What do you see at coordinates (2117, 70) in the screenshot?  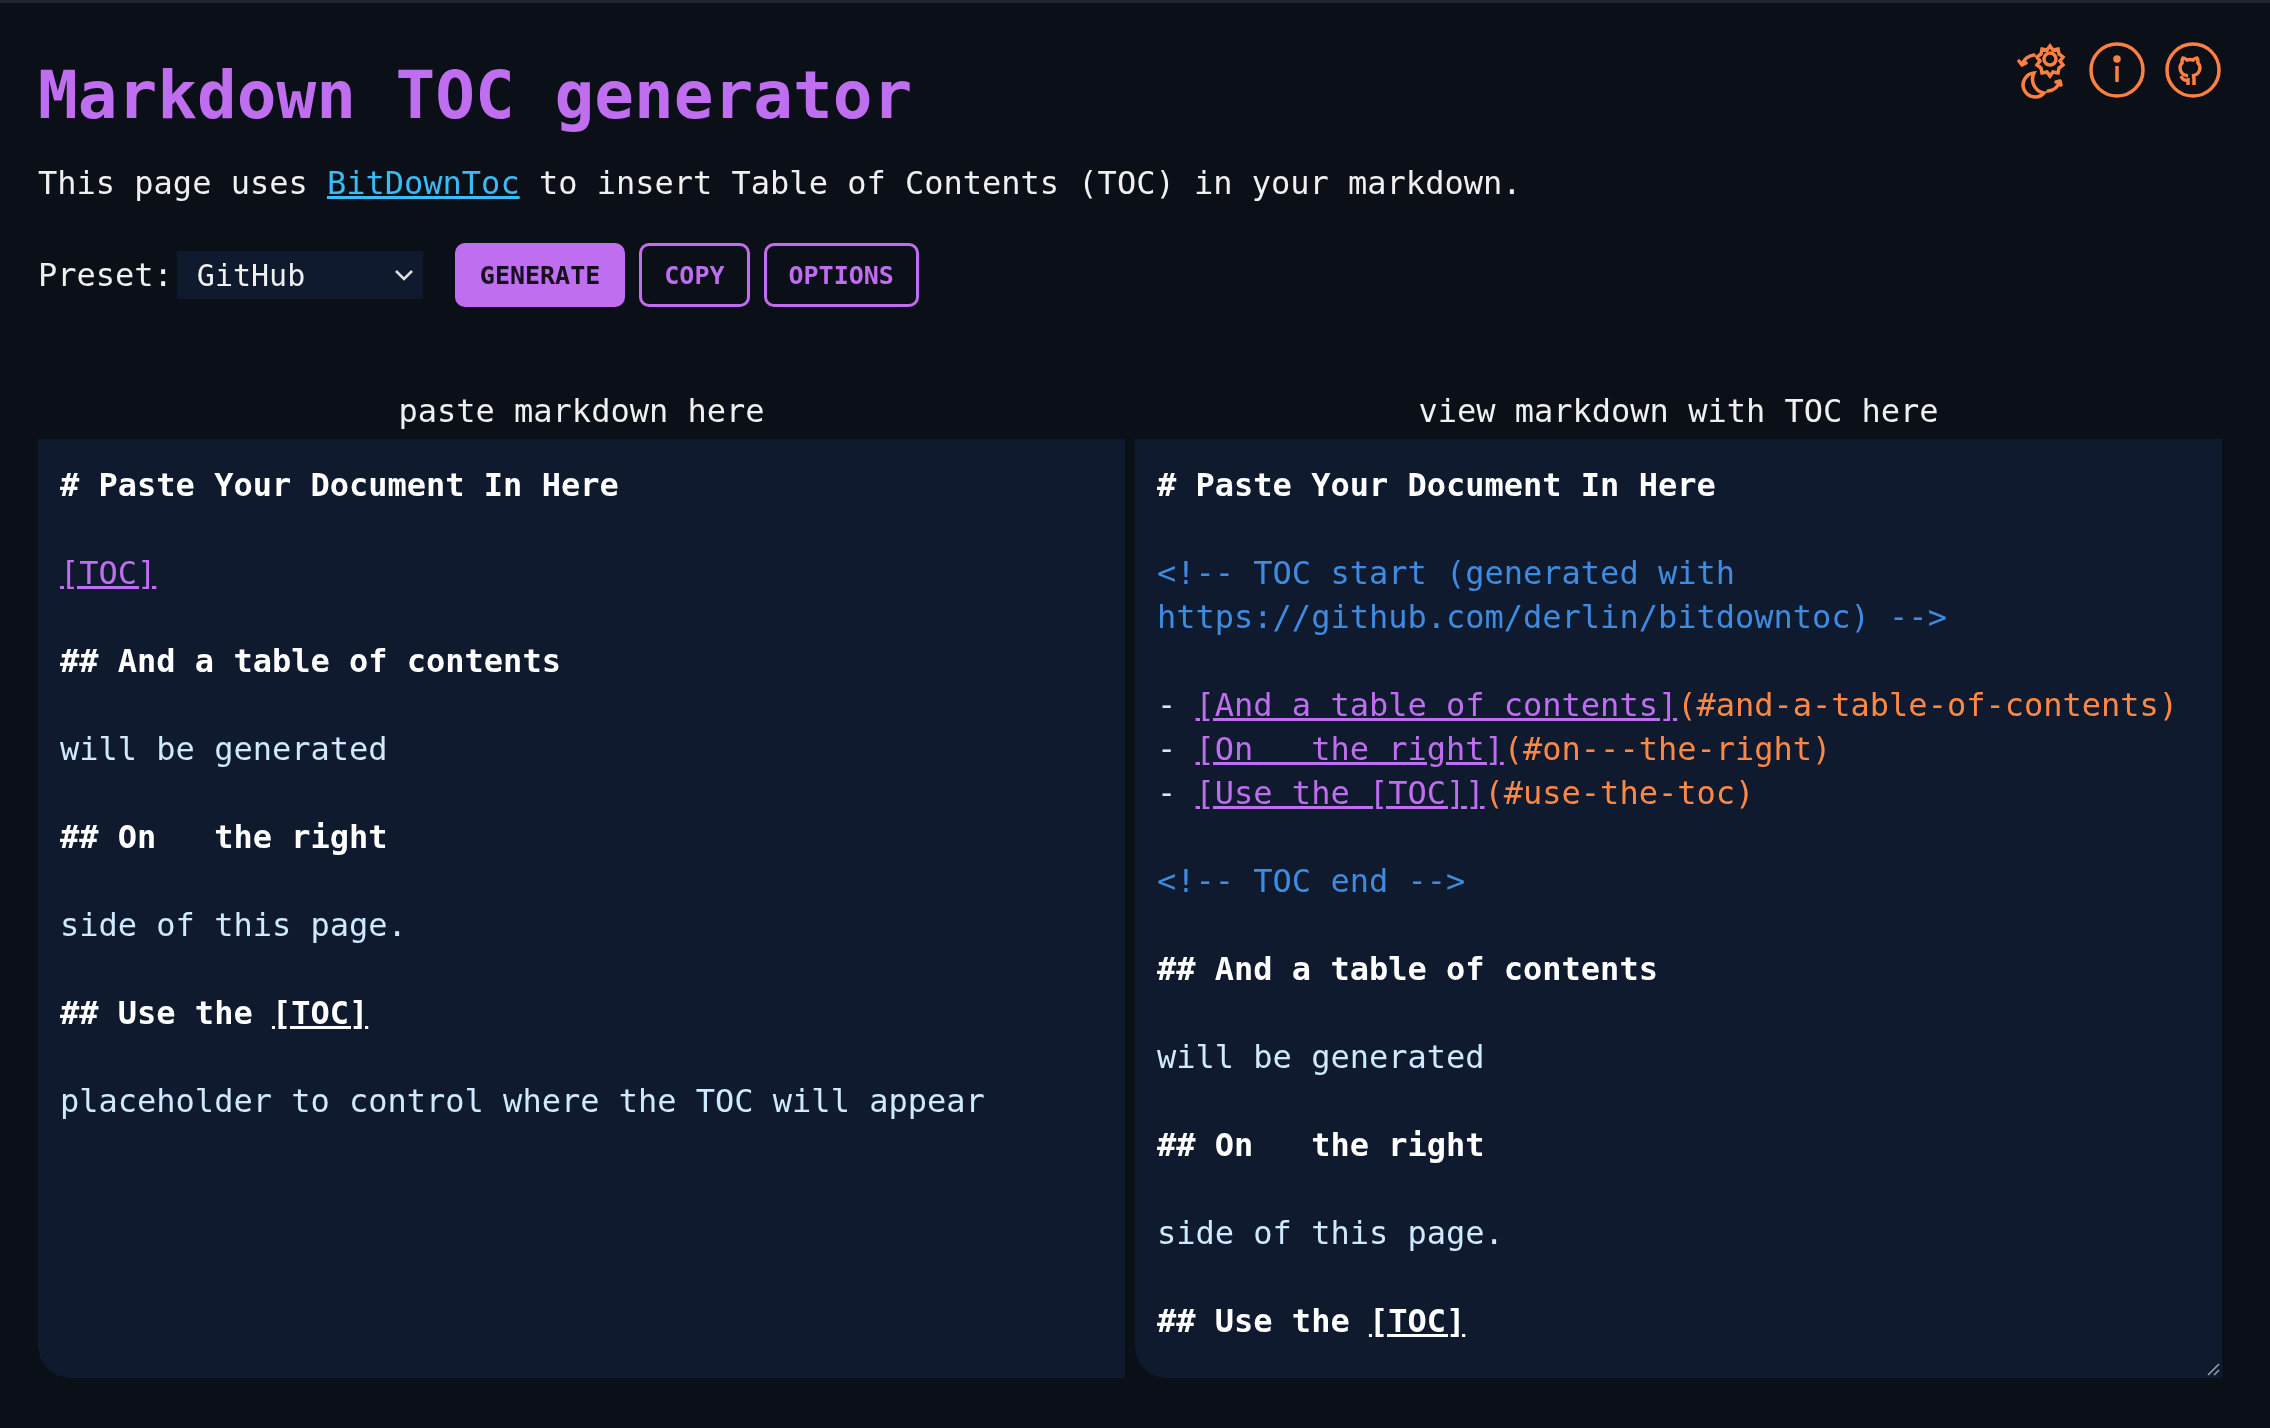 I see `info-icon` at bounding box center [2117, 70].